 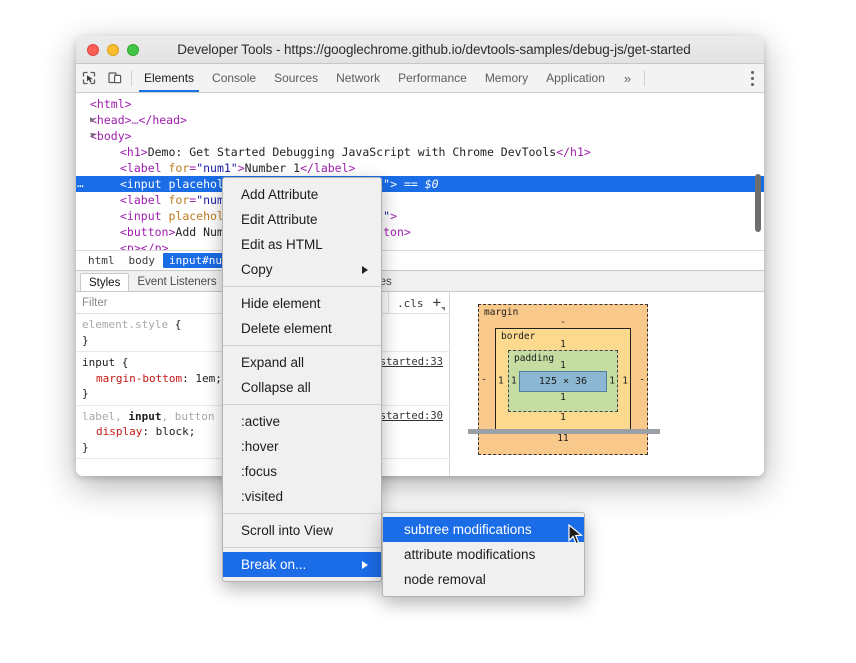 What do you see at coordinates (420, 245) in the screenshot?
I see `dom-row: <p></p>` at bounding box center [420, 245].